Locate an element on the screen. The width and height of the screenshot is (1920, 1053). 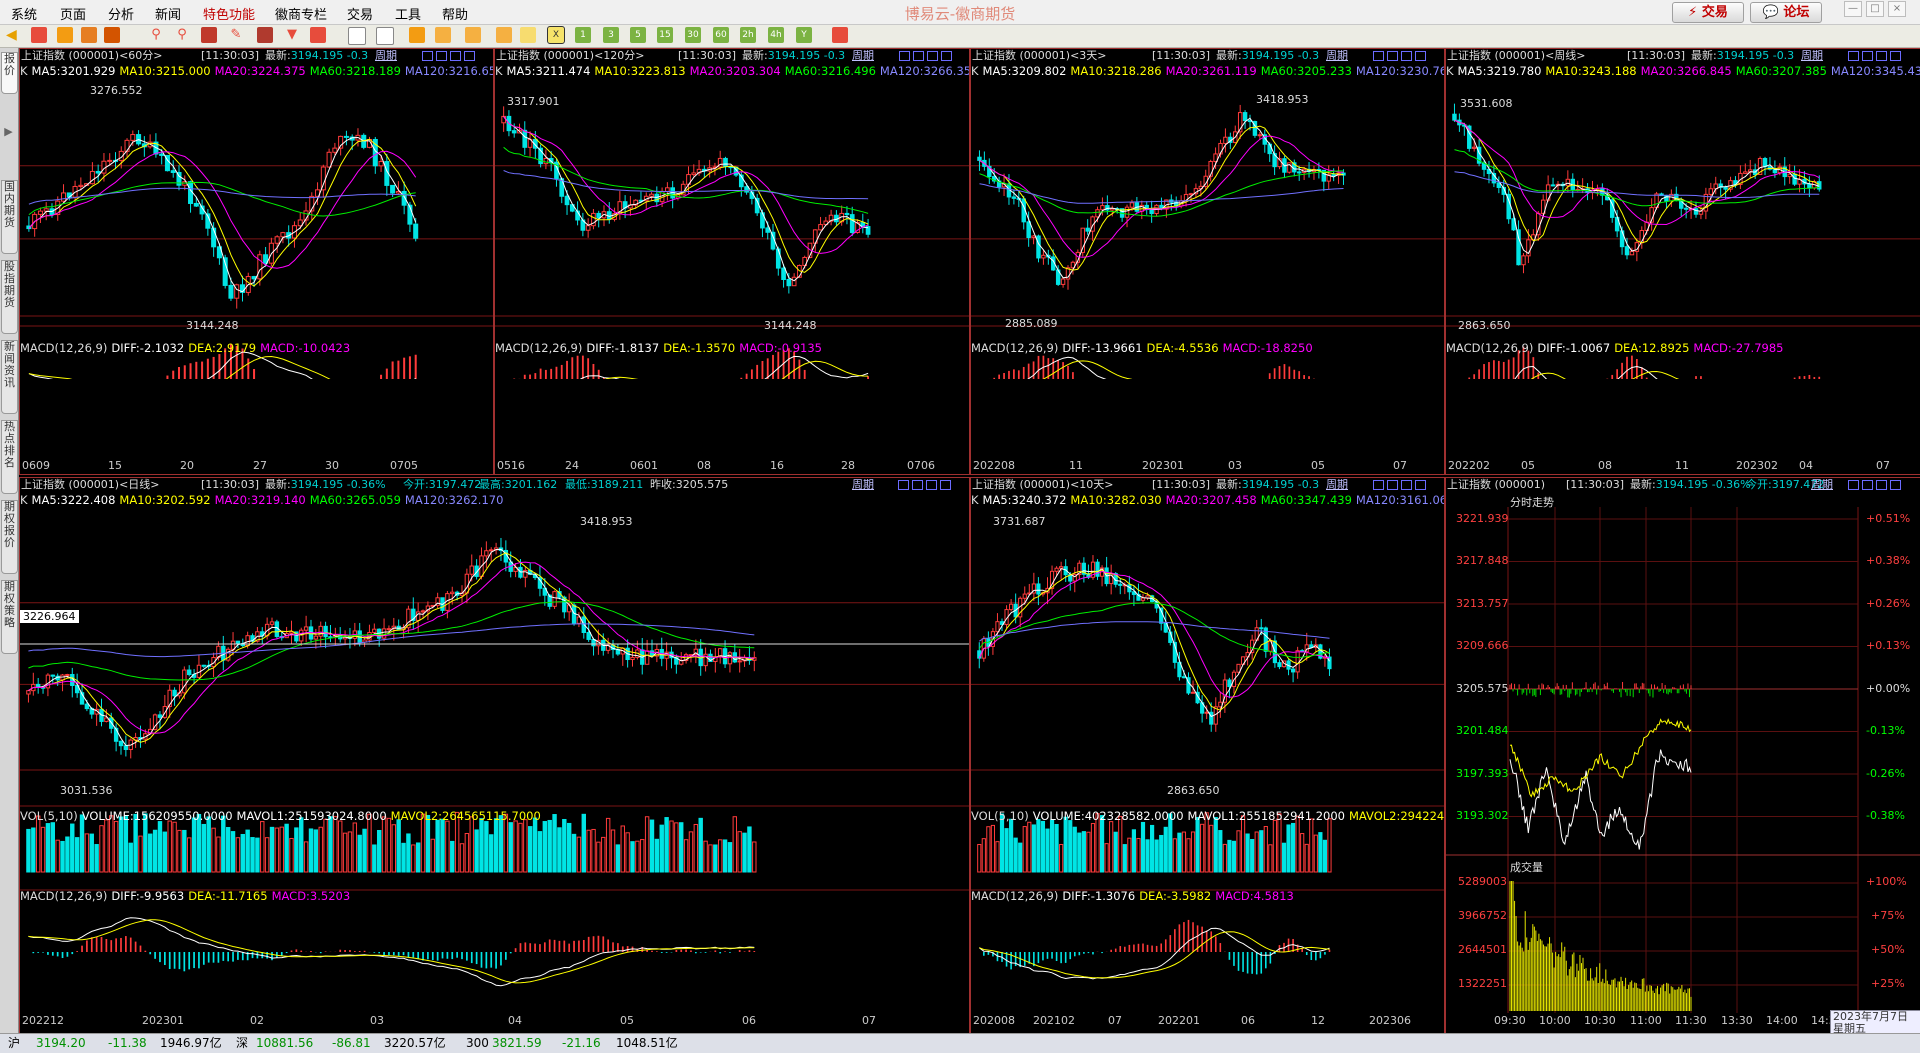
sidebar-tab-index-futures: 股指期货 is located at coordinates (9, 297).